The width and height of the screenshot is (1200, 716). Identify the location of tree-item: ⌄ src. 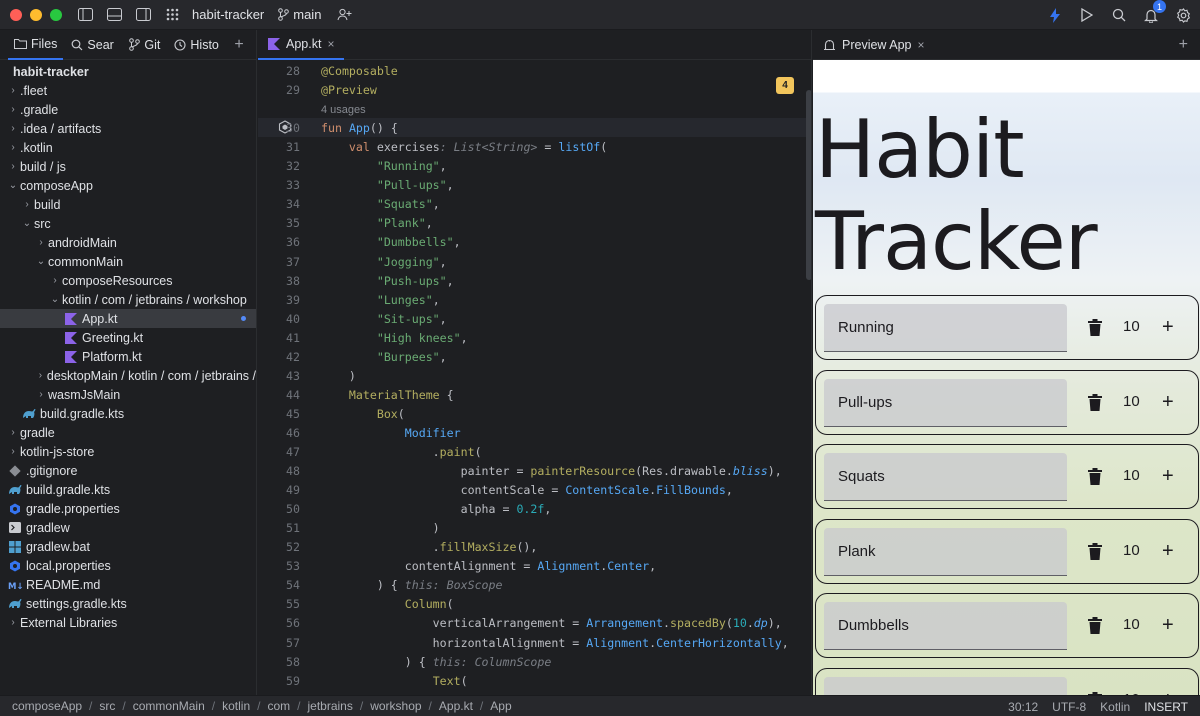
(128, 223).